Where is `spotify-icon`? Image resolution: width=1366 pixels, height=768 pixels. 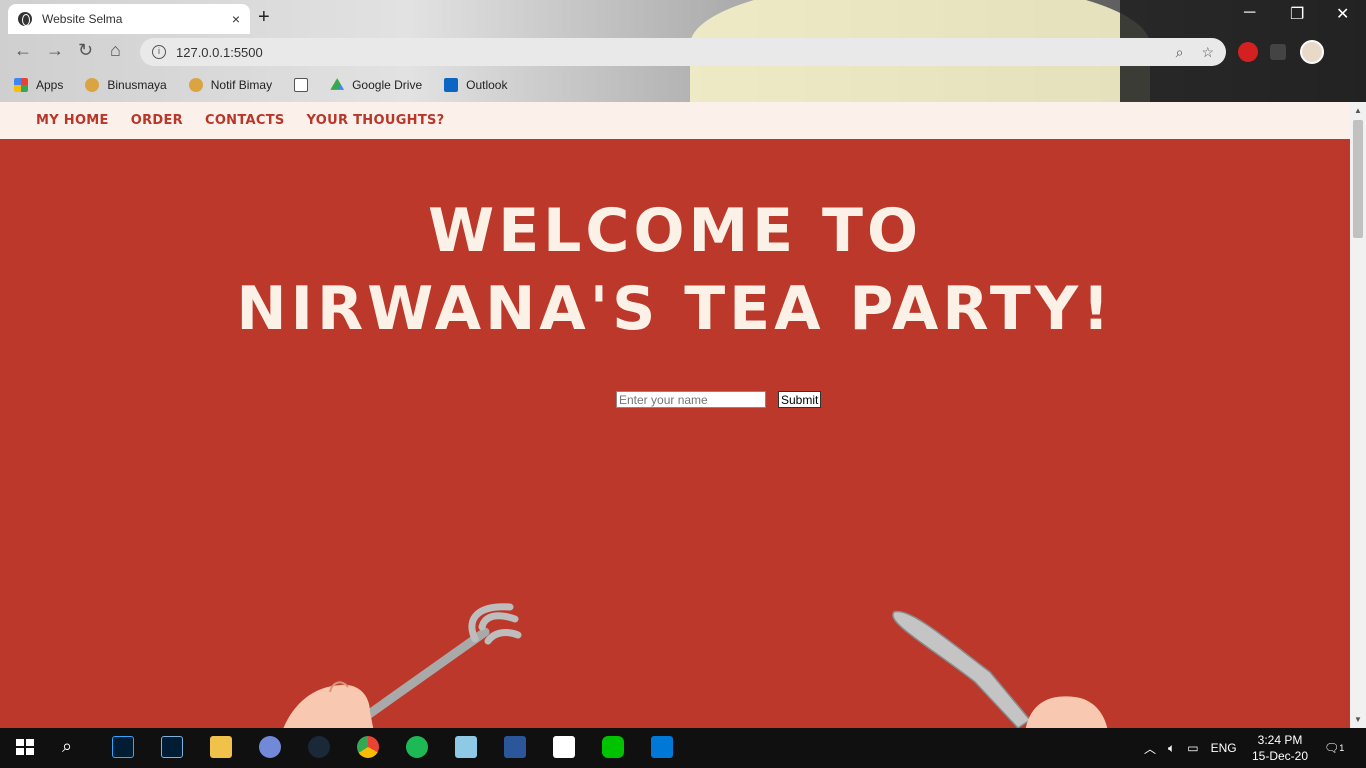 spotify-icon is located at coordinates (417, 747).